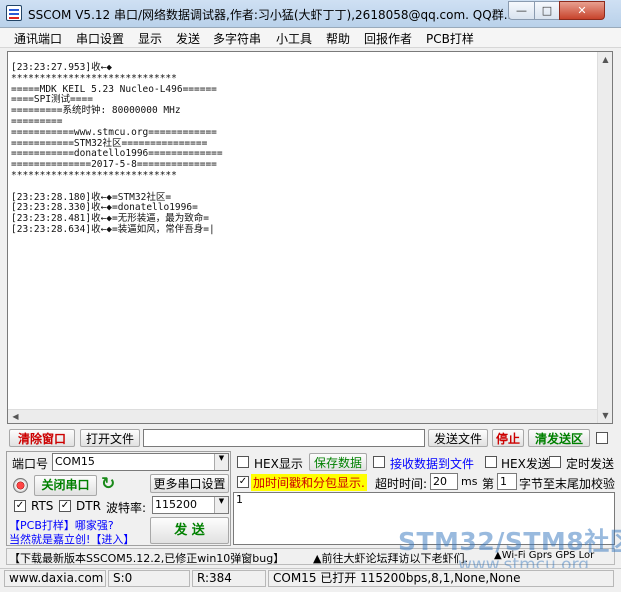 This screenshot has width=621, height=592. Describe the element at coordinates (55, 578) in the screenshot. I see `status-site: www.daxia.com` at that location.